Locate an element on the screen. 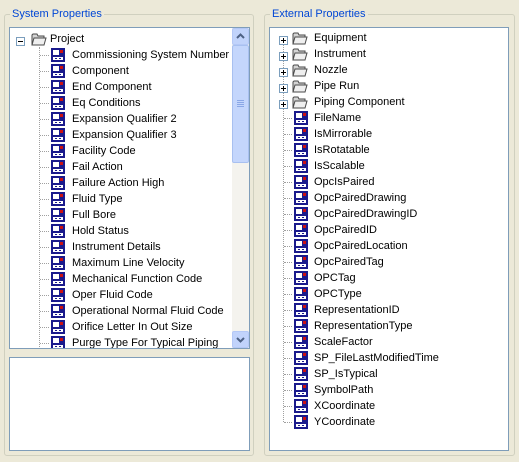 This screenshot has width=519, height=462. tree-item-label: Orifice Letter In Out Size is located at coordinates (132, 327).